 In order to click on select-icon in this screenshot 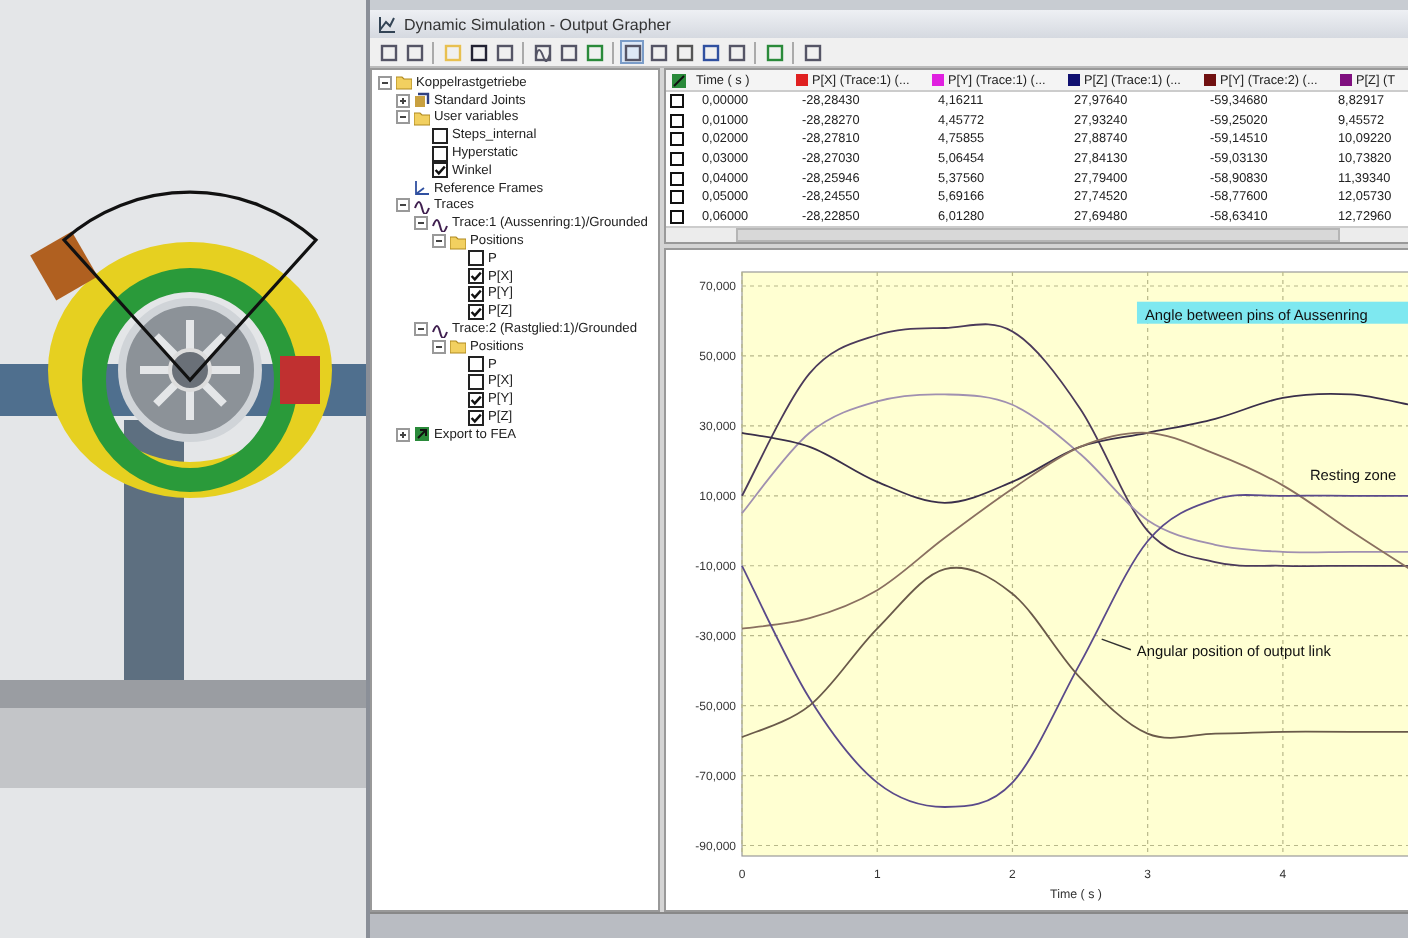, I will do `click(679, 80)`.